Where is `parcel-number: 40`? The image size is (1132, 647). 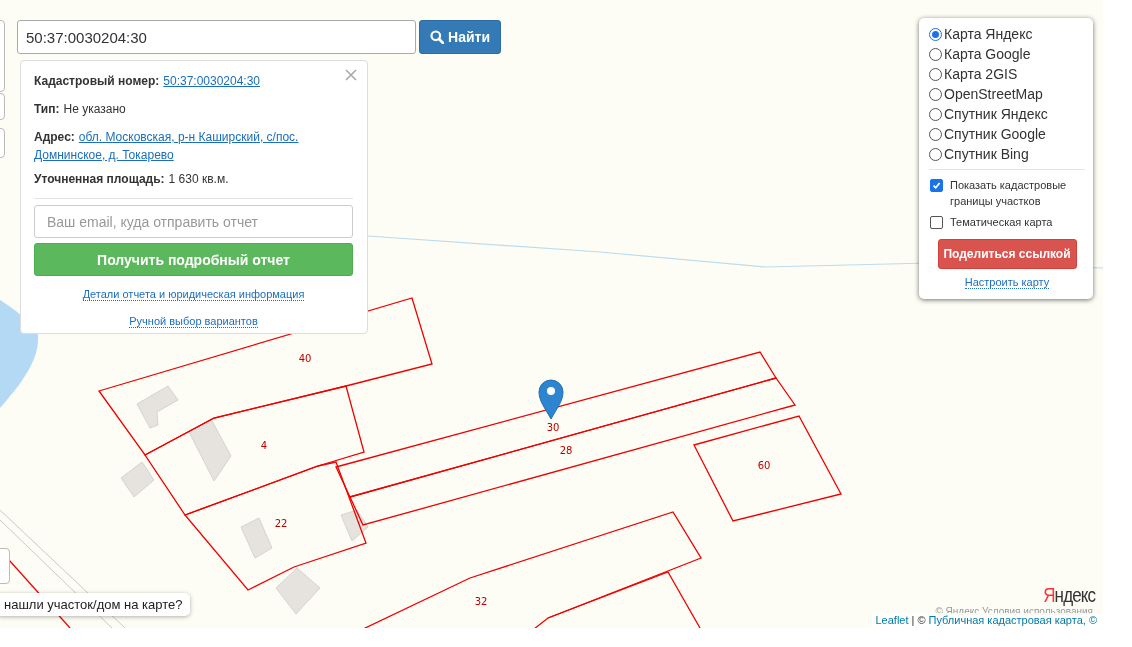
parcel-number: 40 is located at coordinates (305, 358).